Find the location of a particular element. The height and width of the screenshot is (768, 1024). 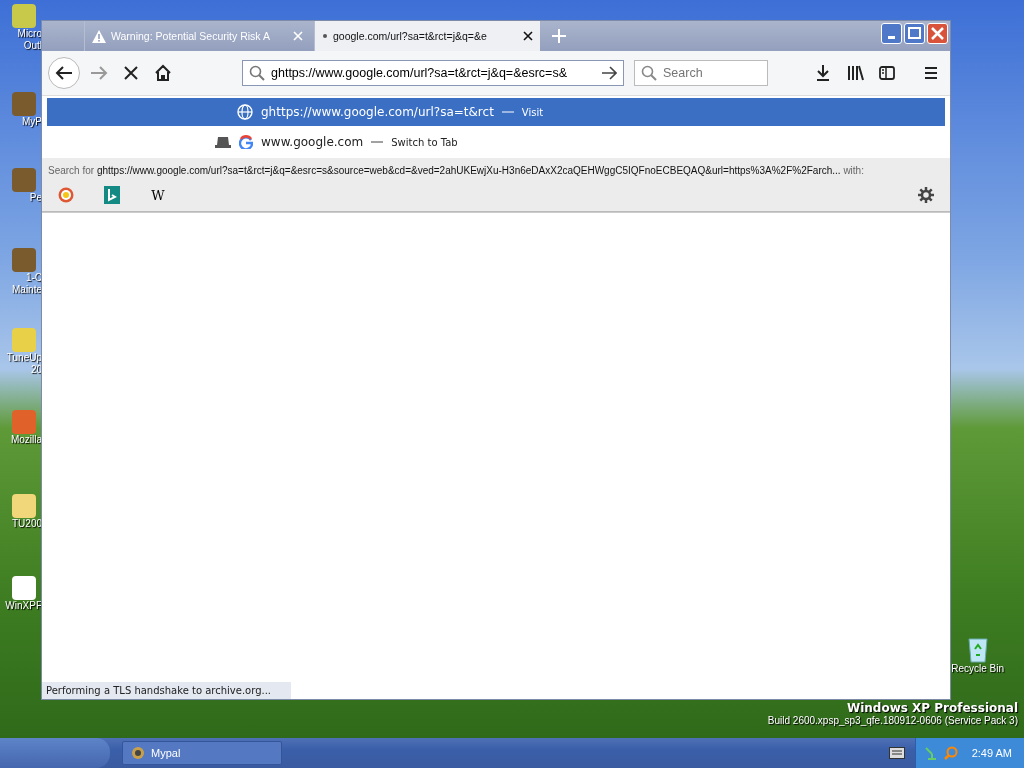

icon-label: MyP is located at coordinates (32, 122).